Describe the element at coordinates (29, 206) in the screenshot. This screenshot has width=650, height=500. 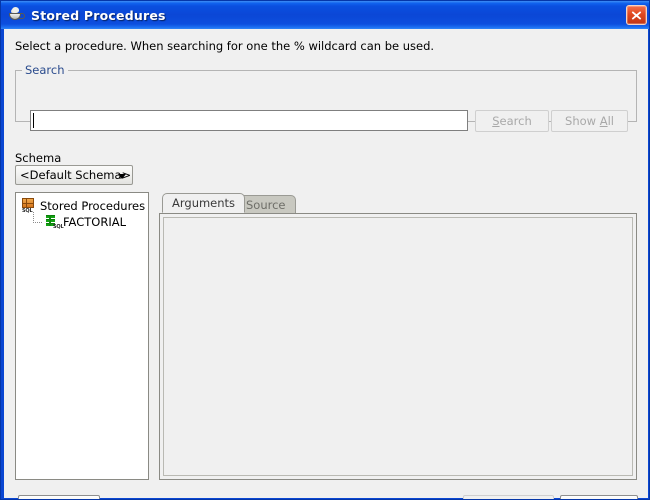
I see `sql-folder-icon: SQL` at that location.